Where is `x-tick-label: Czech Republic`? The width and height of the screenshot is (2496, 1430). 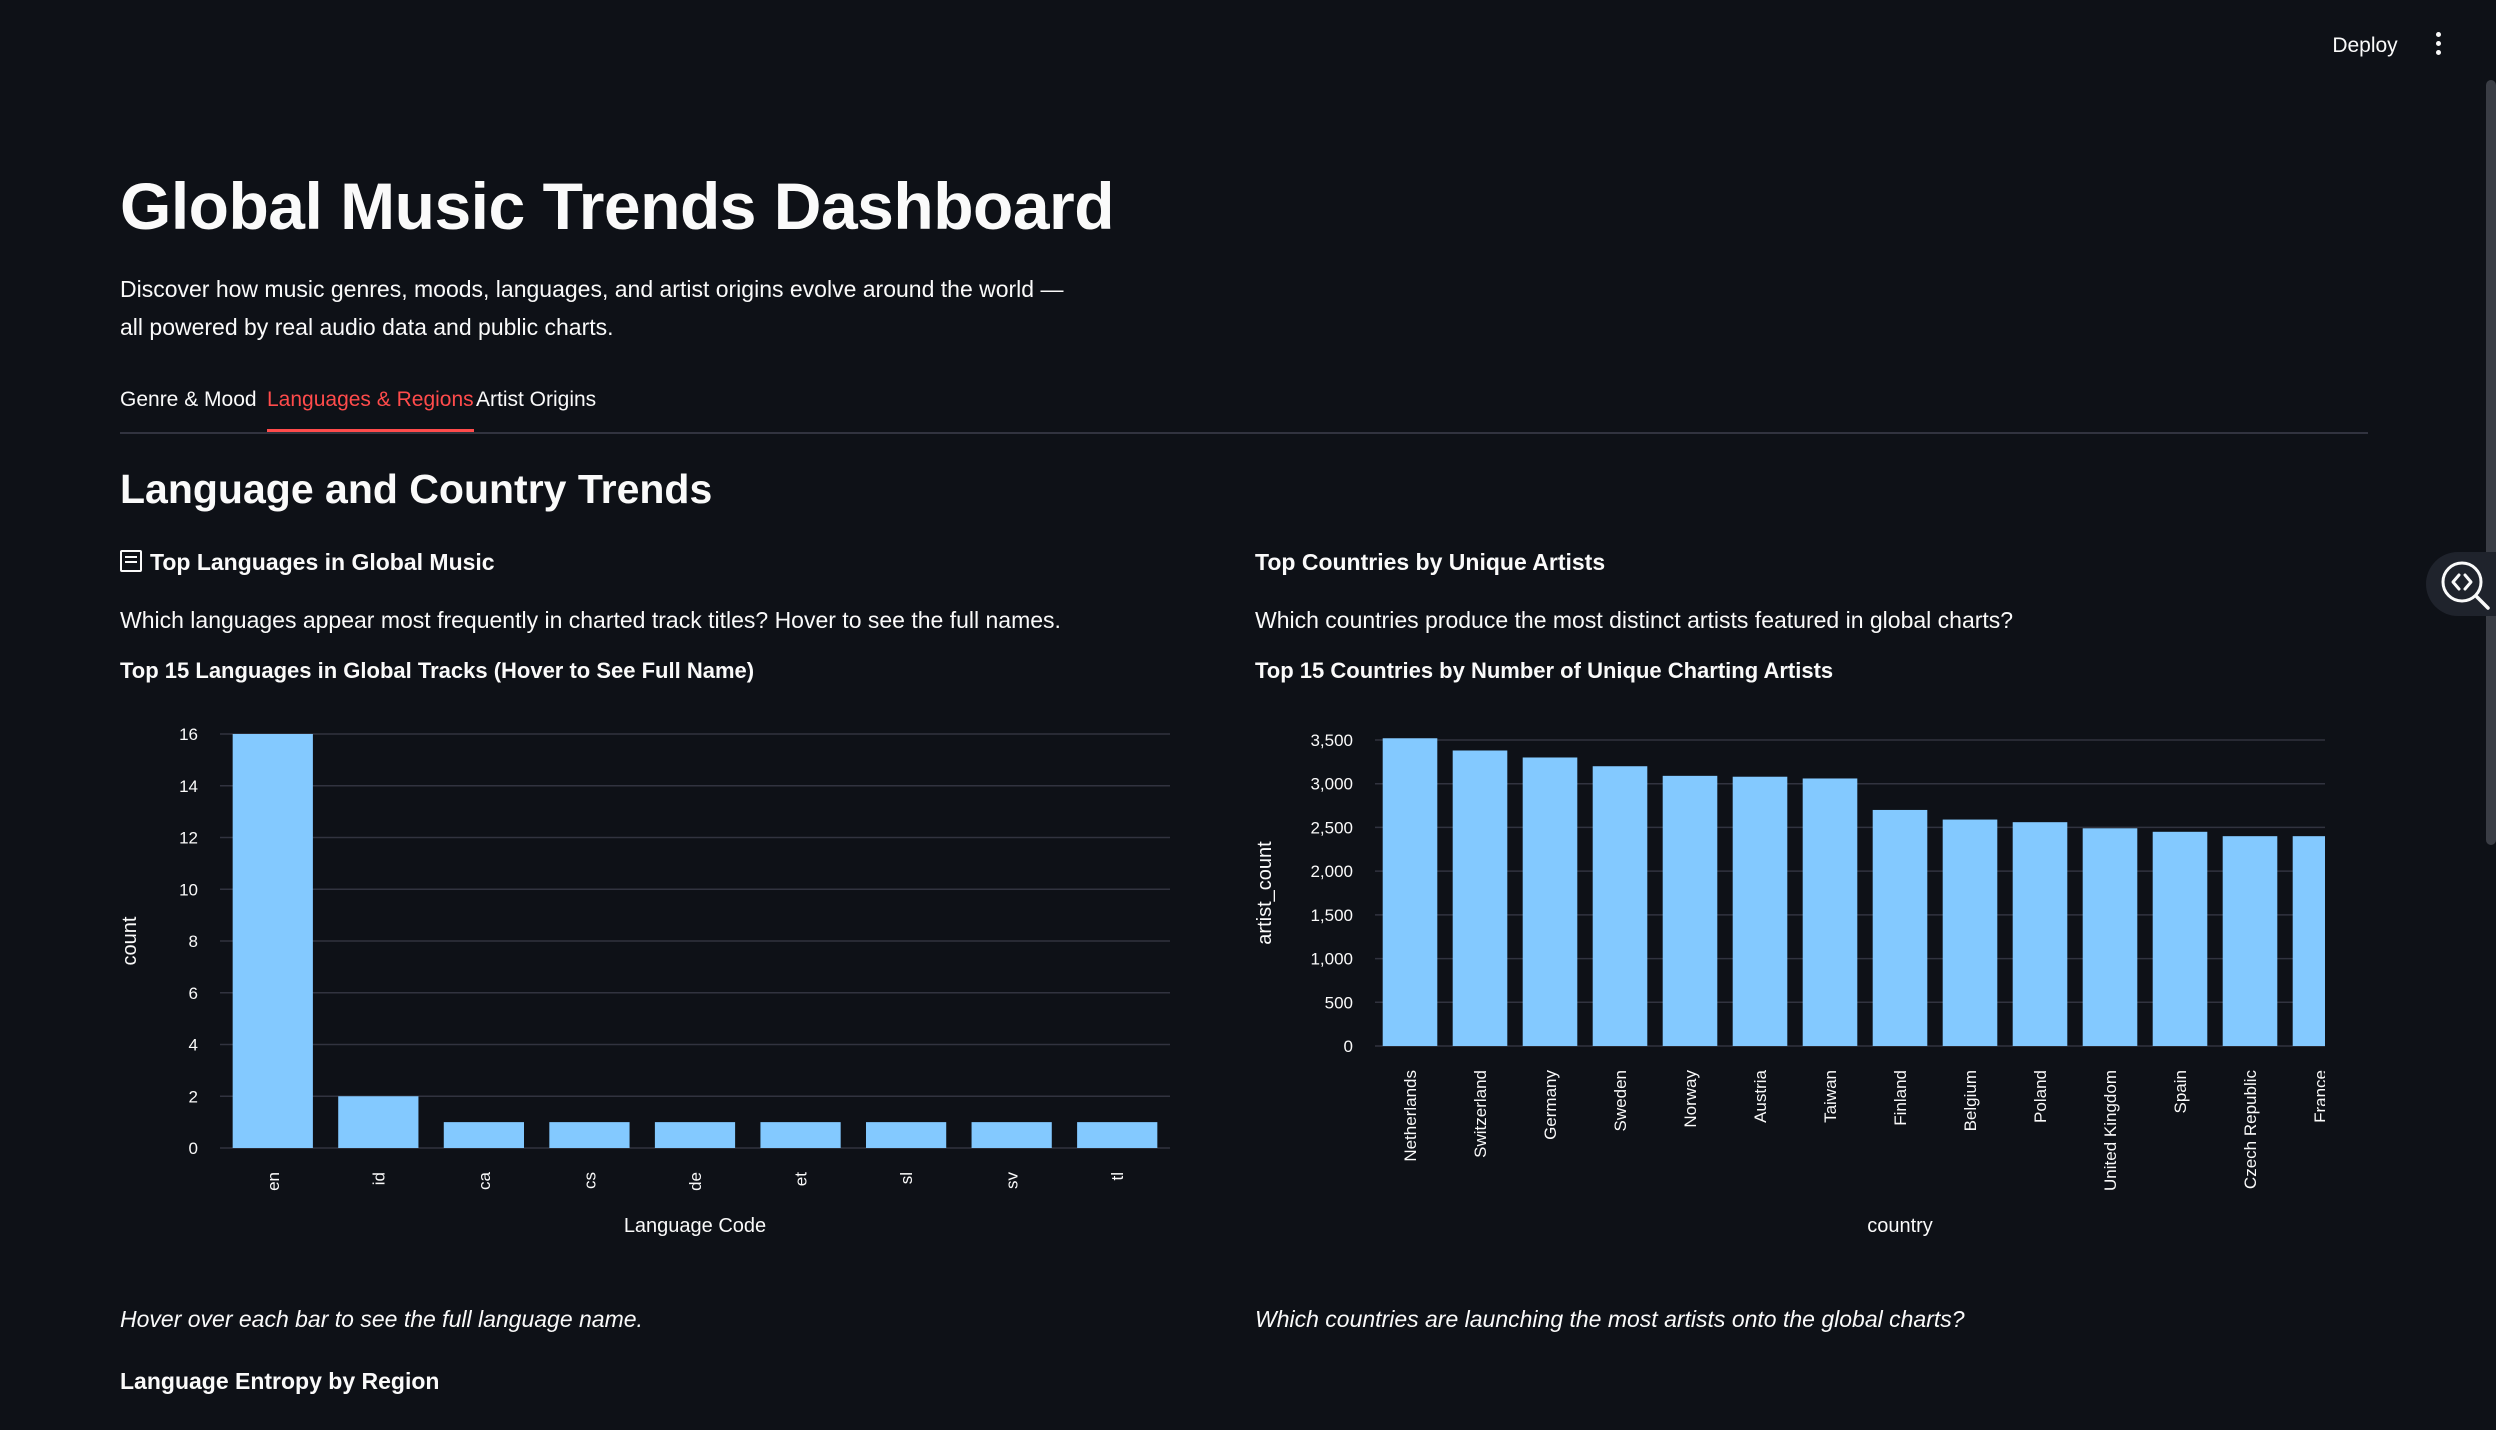
x-tick-label: Czech Republic is located at coordinates (2250, 1130).